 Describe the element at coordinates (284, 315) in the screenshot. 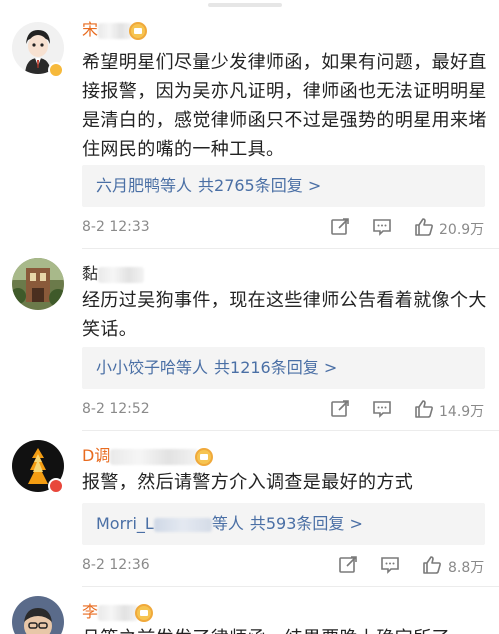

I see `comment-text: 经历过吴狗事件，现在这些律师公告看着就像个大笑话。` at that location.